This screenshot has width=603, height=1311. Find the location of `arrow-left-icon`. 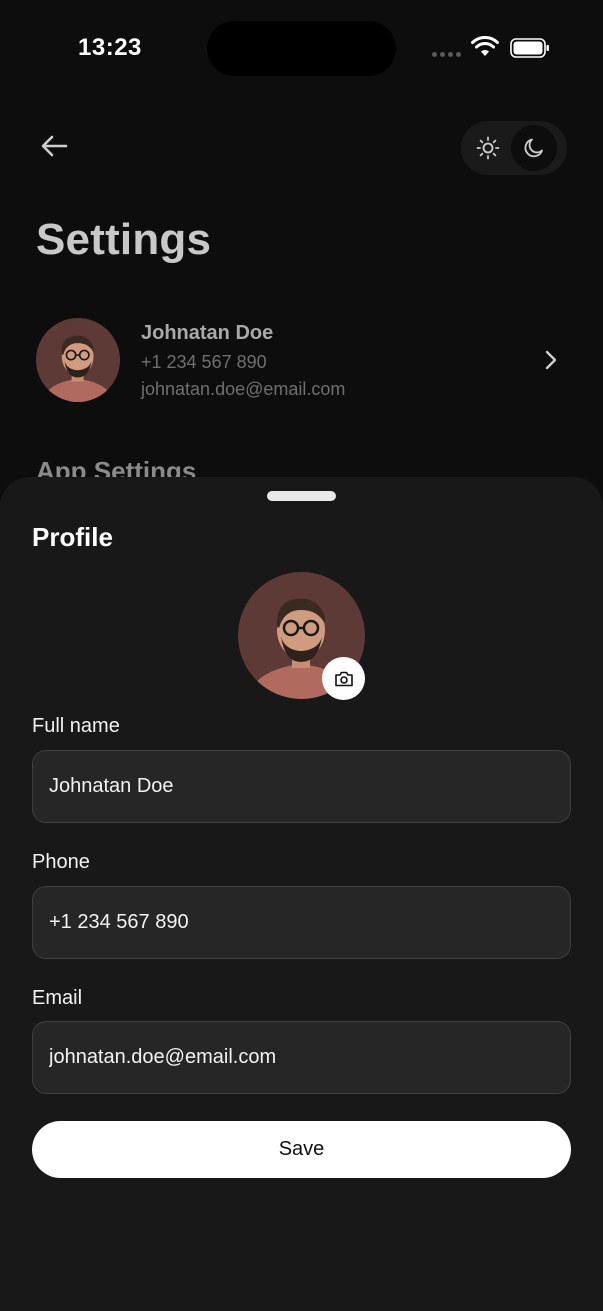

arrow-left-icon is located at coordinates (54, 146).